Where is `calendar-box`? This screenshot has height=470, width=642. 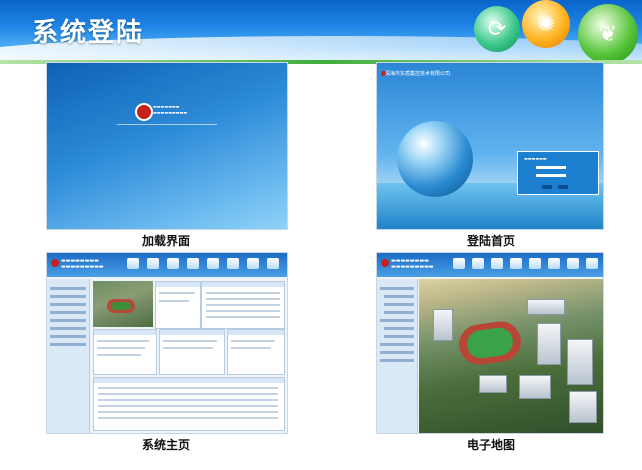 calendar-box is located at coordinates (243, 305).